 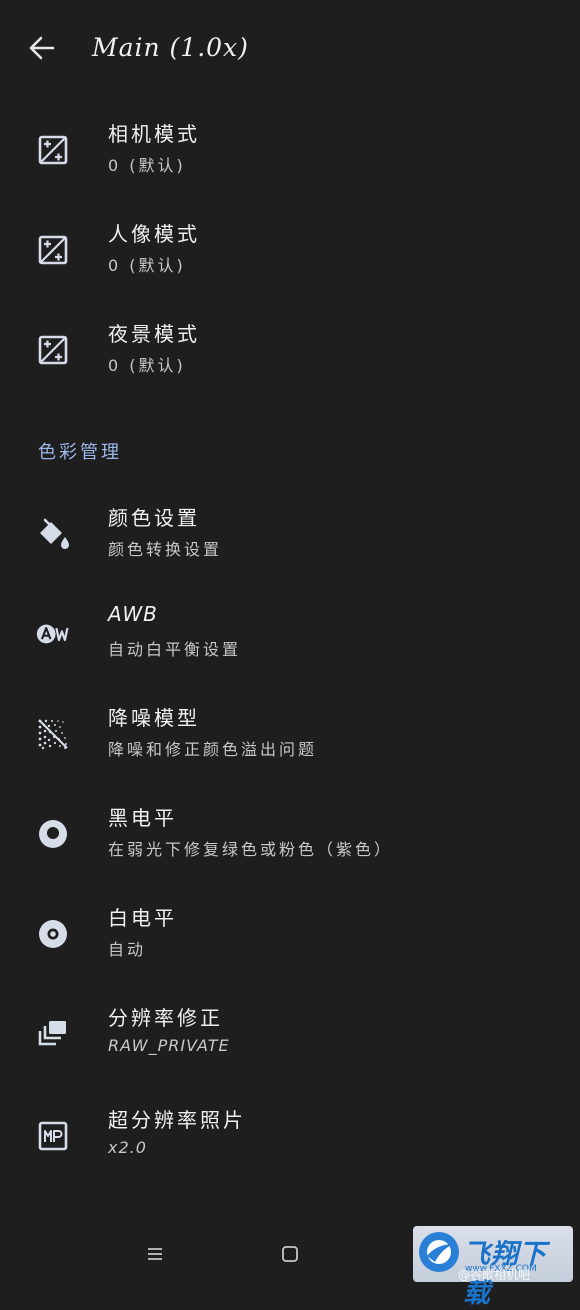 What do you see at coordinates (154, 334) in the screenshot?
I see `setting-title: 夜景模式` at bounding box center [154, 334].